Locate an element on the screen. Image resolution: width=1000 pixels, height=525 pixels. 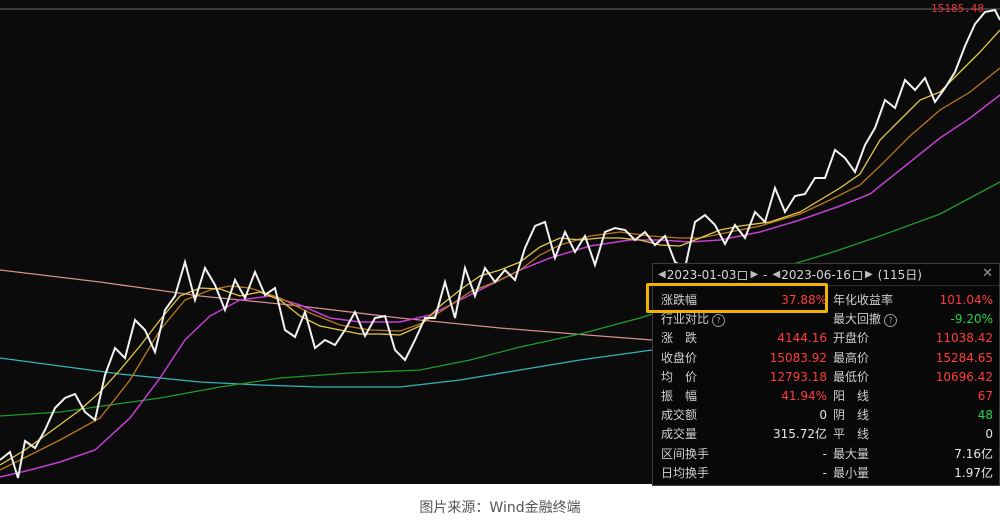
stat-label: 行业对比 is located at coordinates (685, 319).